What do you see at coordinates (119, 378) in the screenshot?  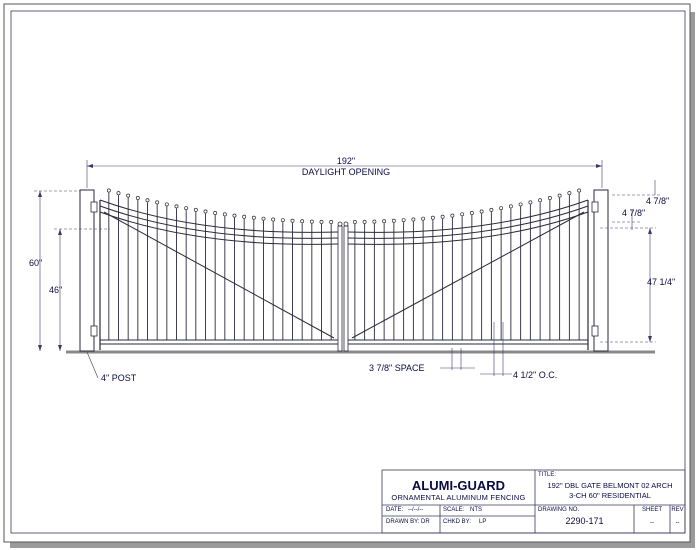 I see `post-label: 4" POST` at bounding box center [119, 378].